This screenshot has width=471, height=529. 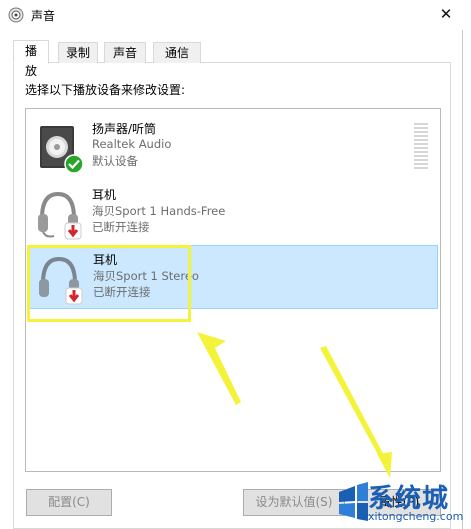 I want to click on device-name: 扬声器/听筒, so click(x=124, y=129).